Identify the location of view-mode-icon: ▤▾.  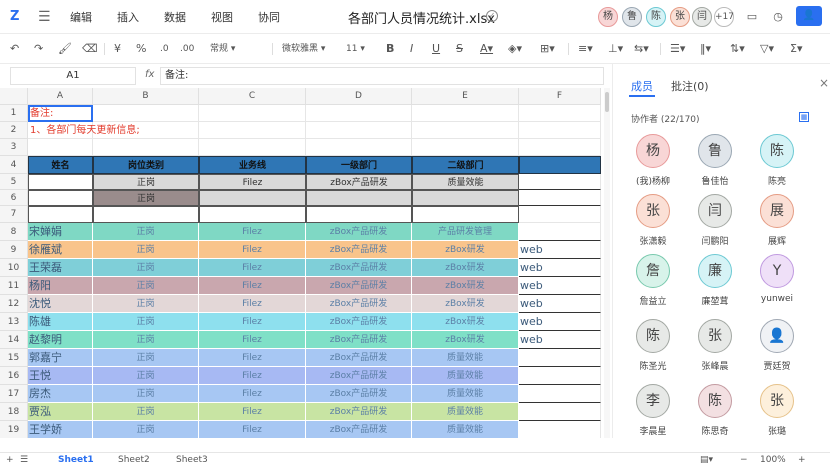
(706, 459).